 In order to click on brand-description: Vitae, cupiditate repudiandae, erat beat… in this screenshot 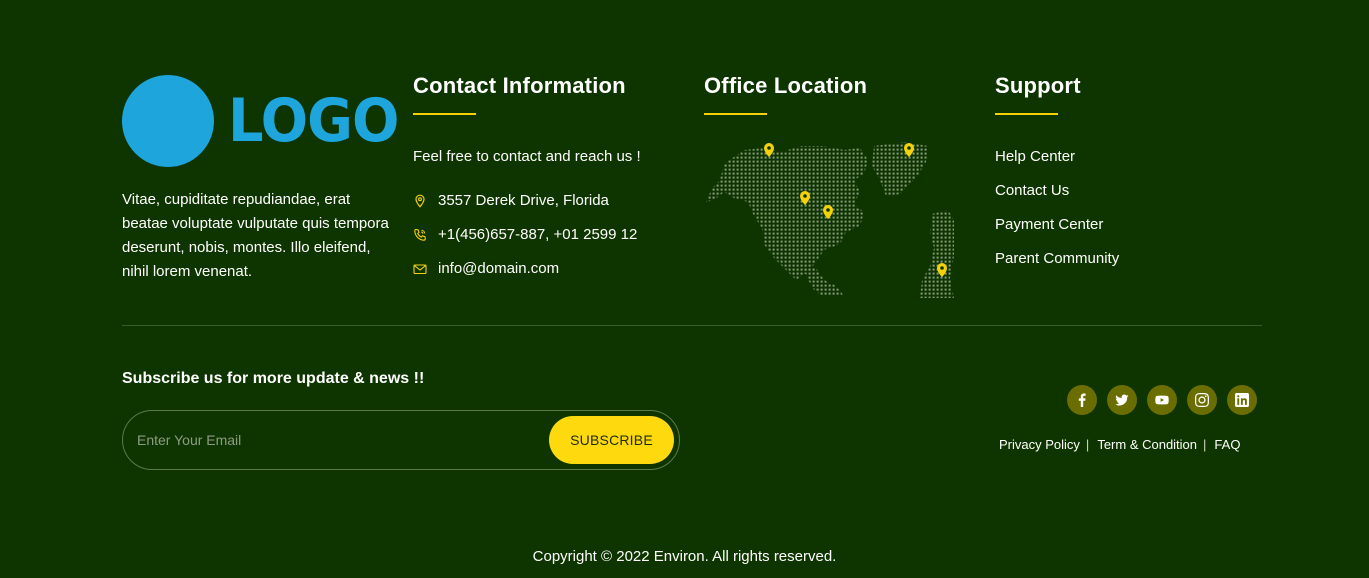, I will do `click(255, 235)`.